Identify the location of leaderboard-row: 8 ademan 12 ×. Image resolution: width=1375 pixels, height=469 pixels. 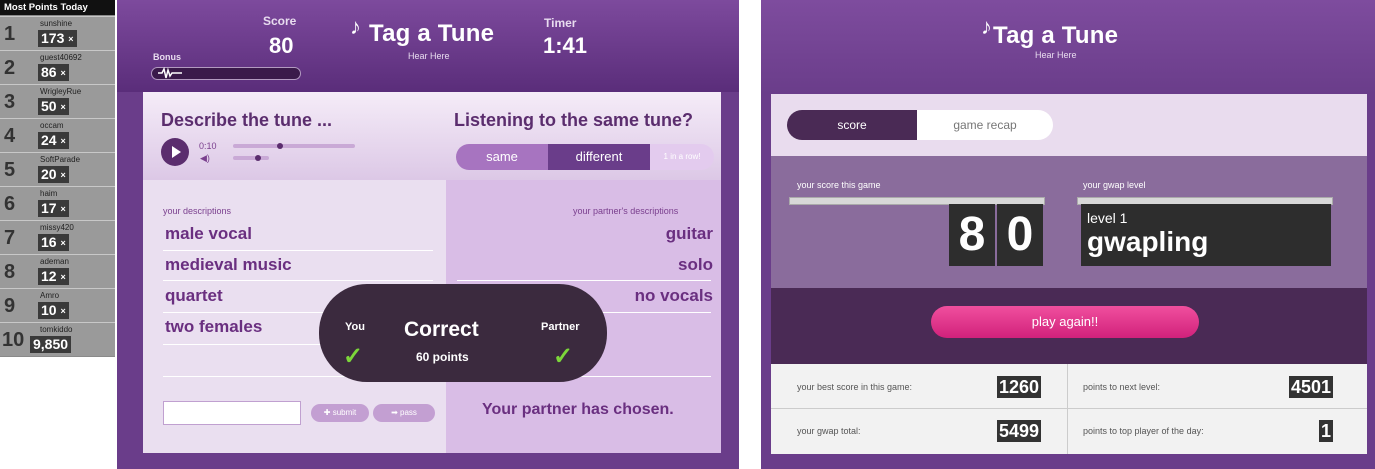
(57, 271).